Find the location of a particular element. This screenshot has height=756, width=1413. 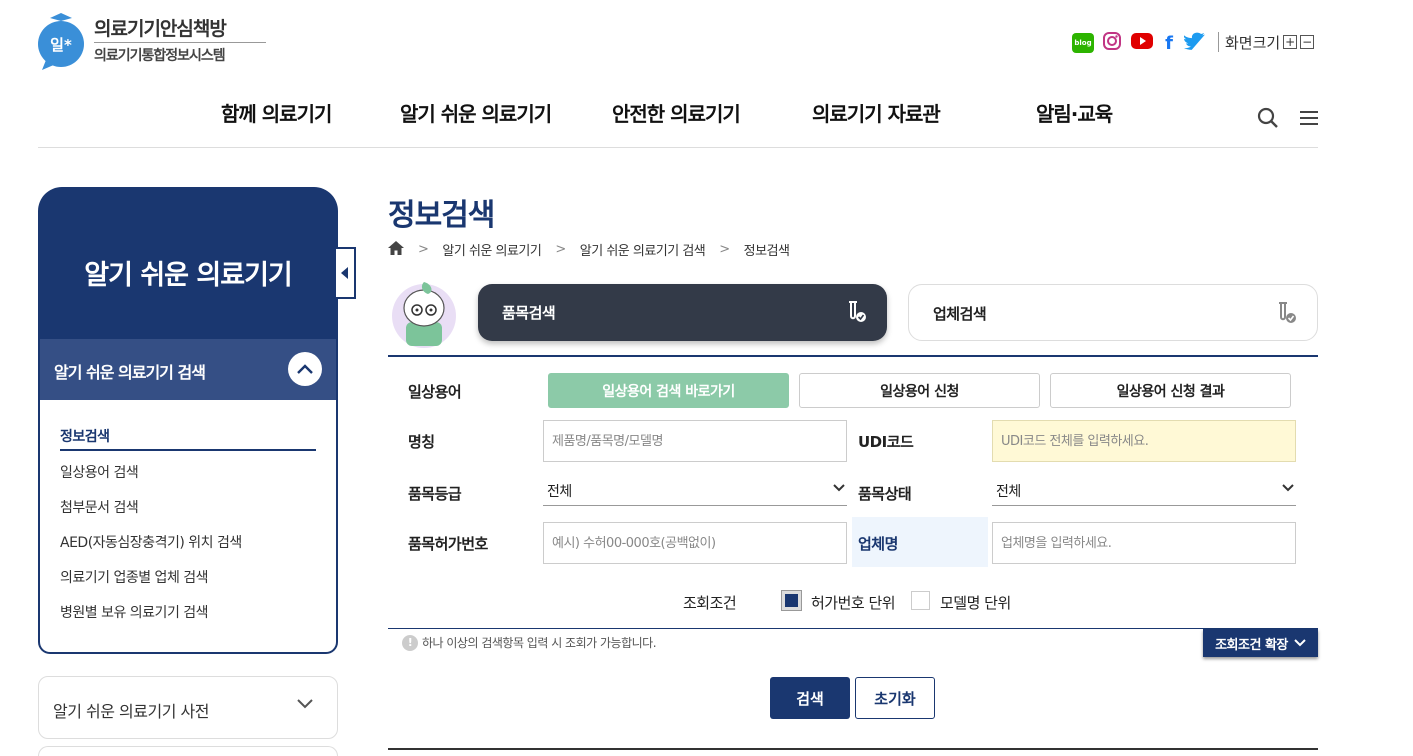

font-size-plus-button: + is located at coordinates (1290, 42).